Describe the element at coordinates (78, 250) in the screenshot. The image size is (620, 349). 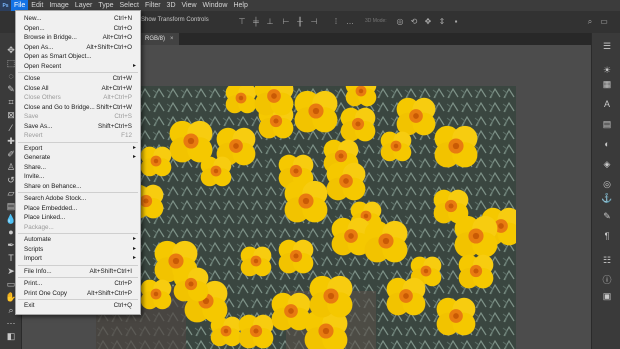
I see `file-menu-item-scripts: Scripts ▸` at that location.